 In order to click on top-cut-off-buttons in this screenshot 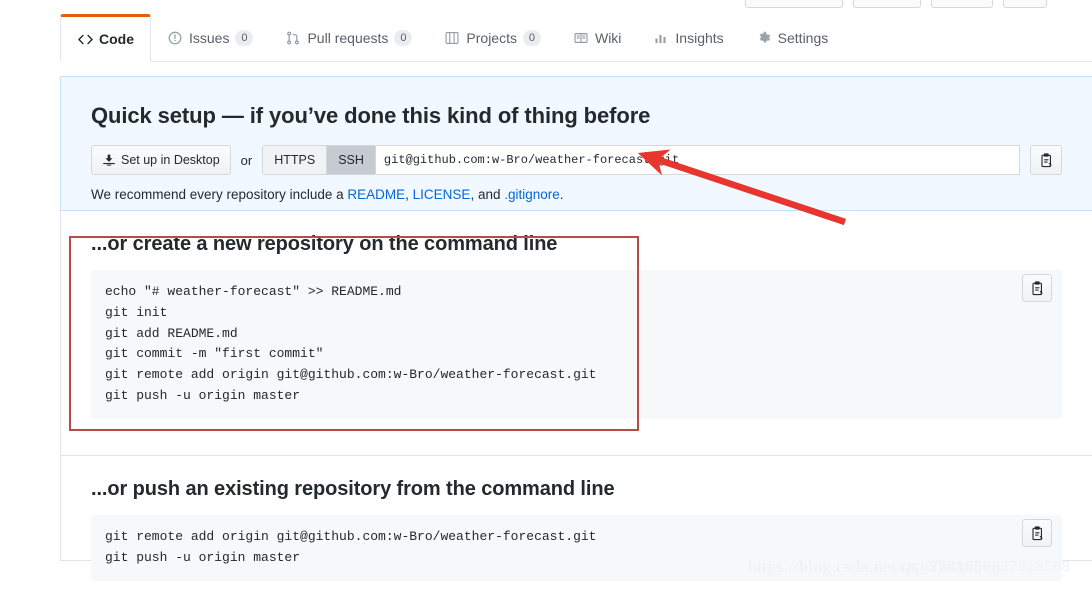, I will do `click(896, 4)`.